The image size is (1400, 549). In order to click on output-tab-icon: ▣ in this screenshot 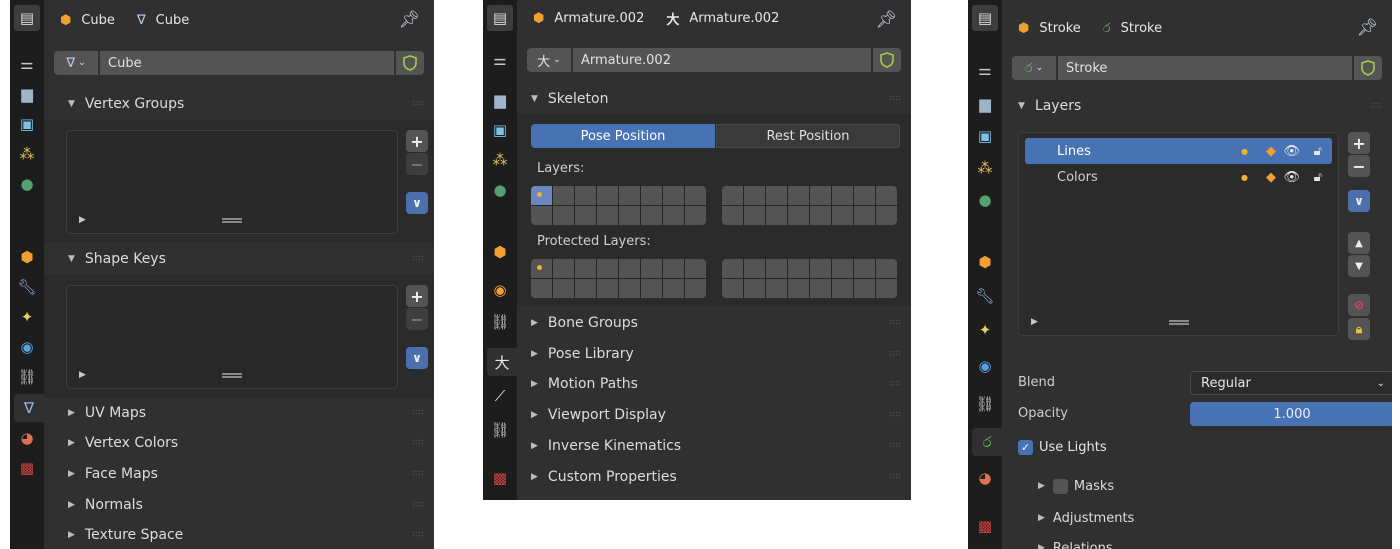, I will do `click(985, 136)`.